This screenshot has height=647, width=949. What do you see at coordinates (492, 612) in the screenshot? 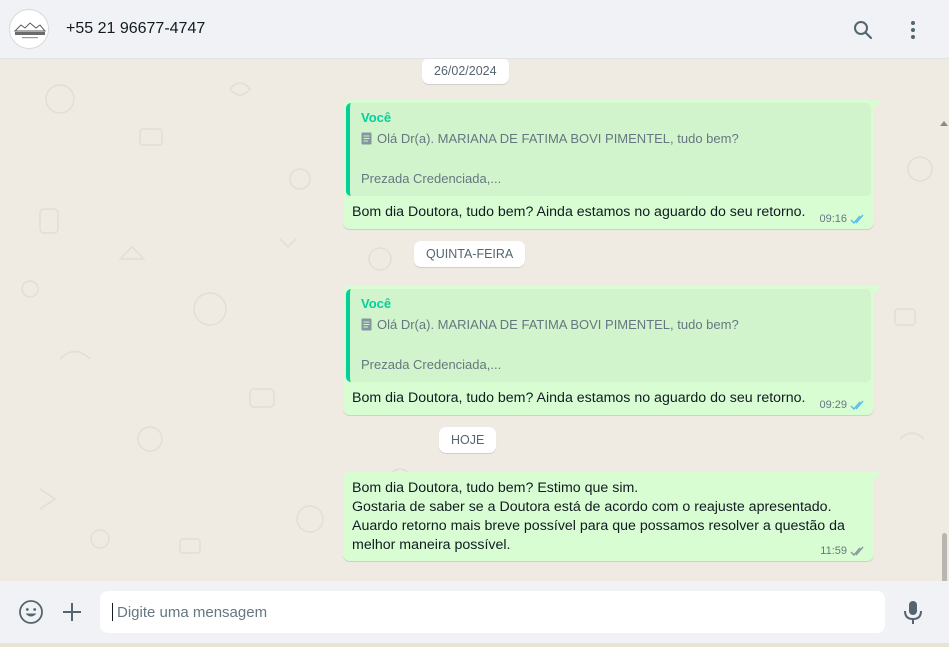
I see `message-input: Digite uma mensagem` at bounding box center [492, 612].